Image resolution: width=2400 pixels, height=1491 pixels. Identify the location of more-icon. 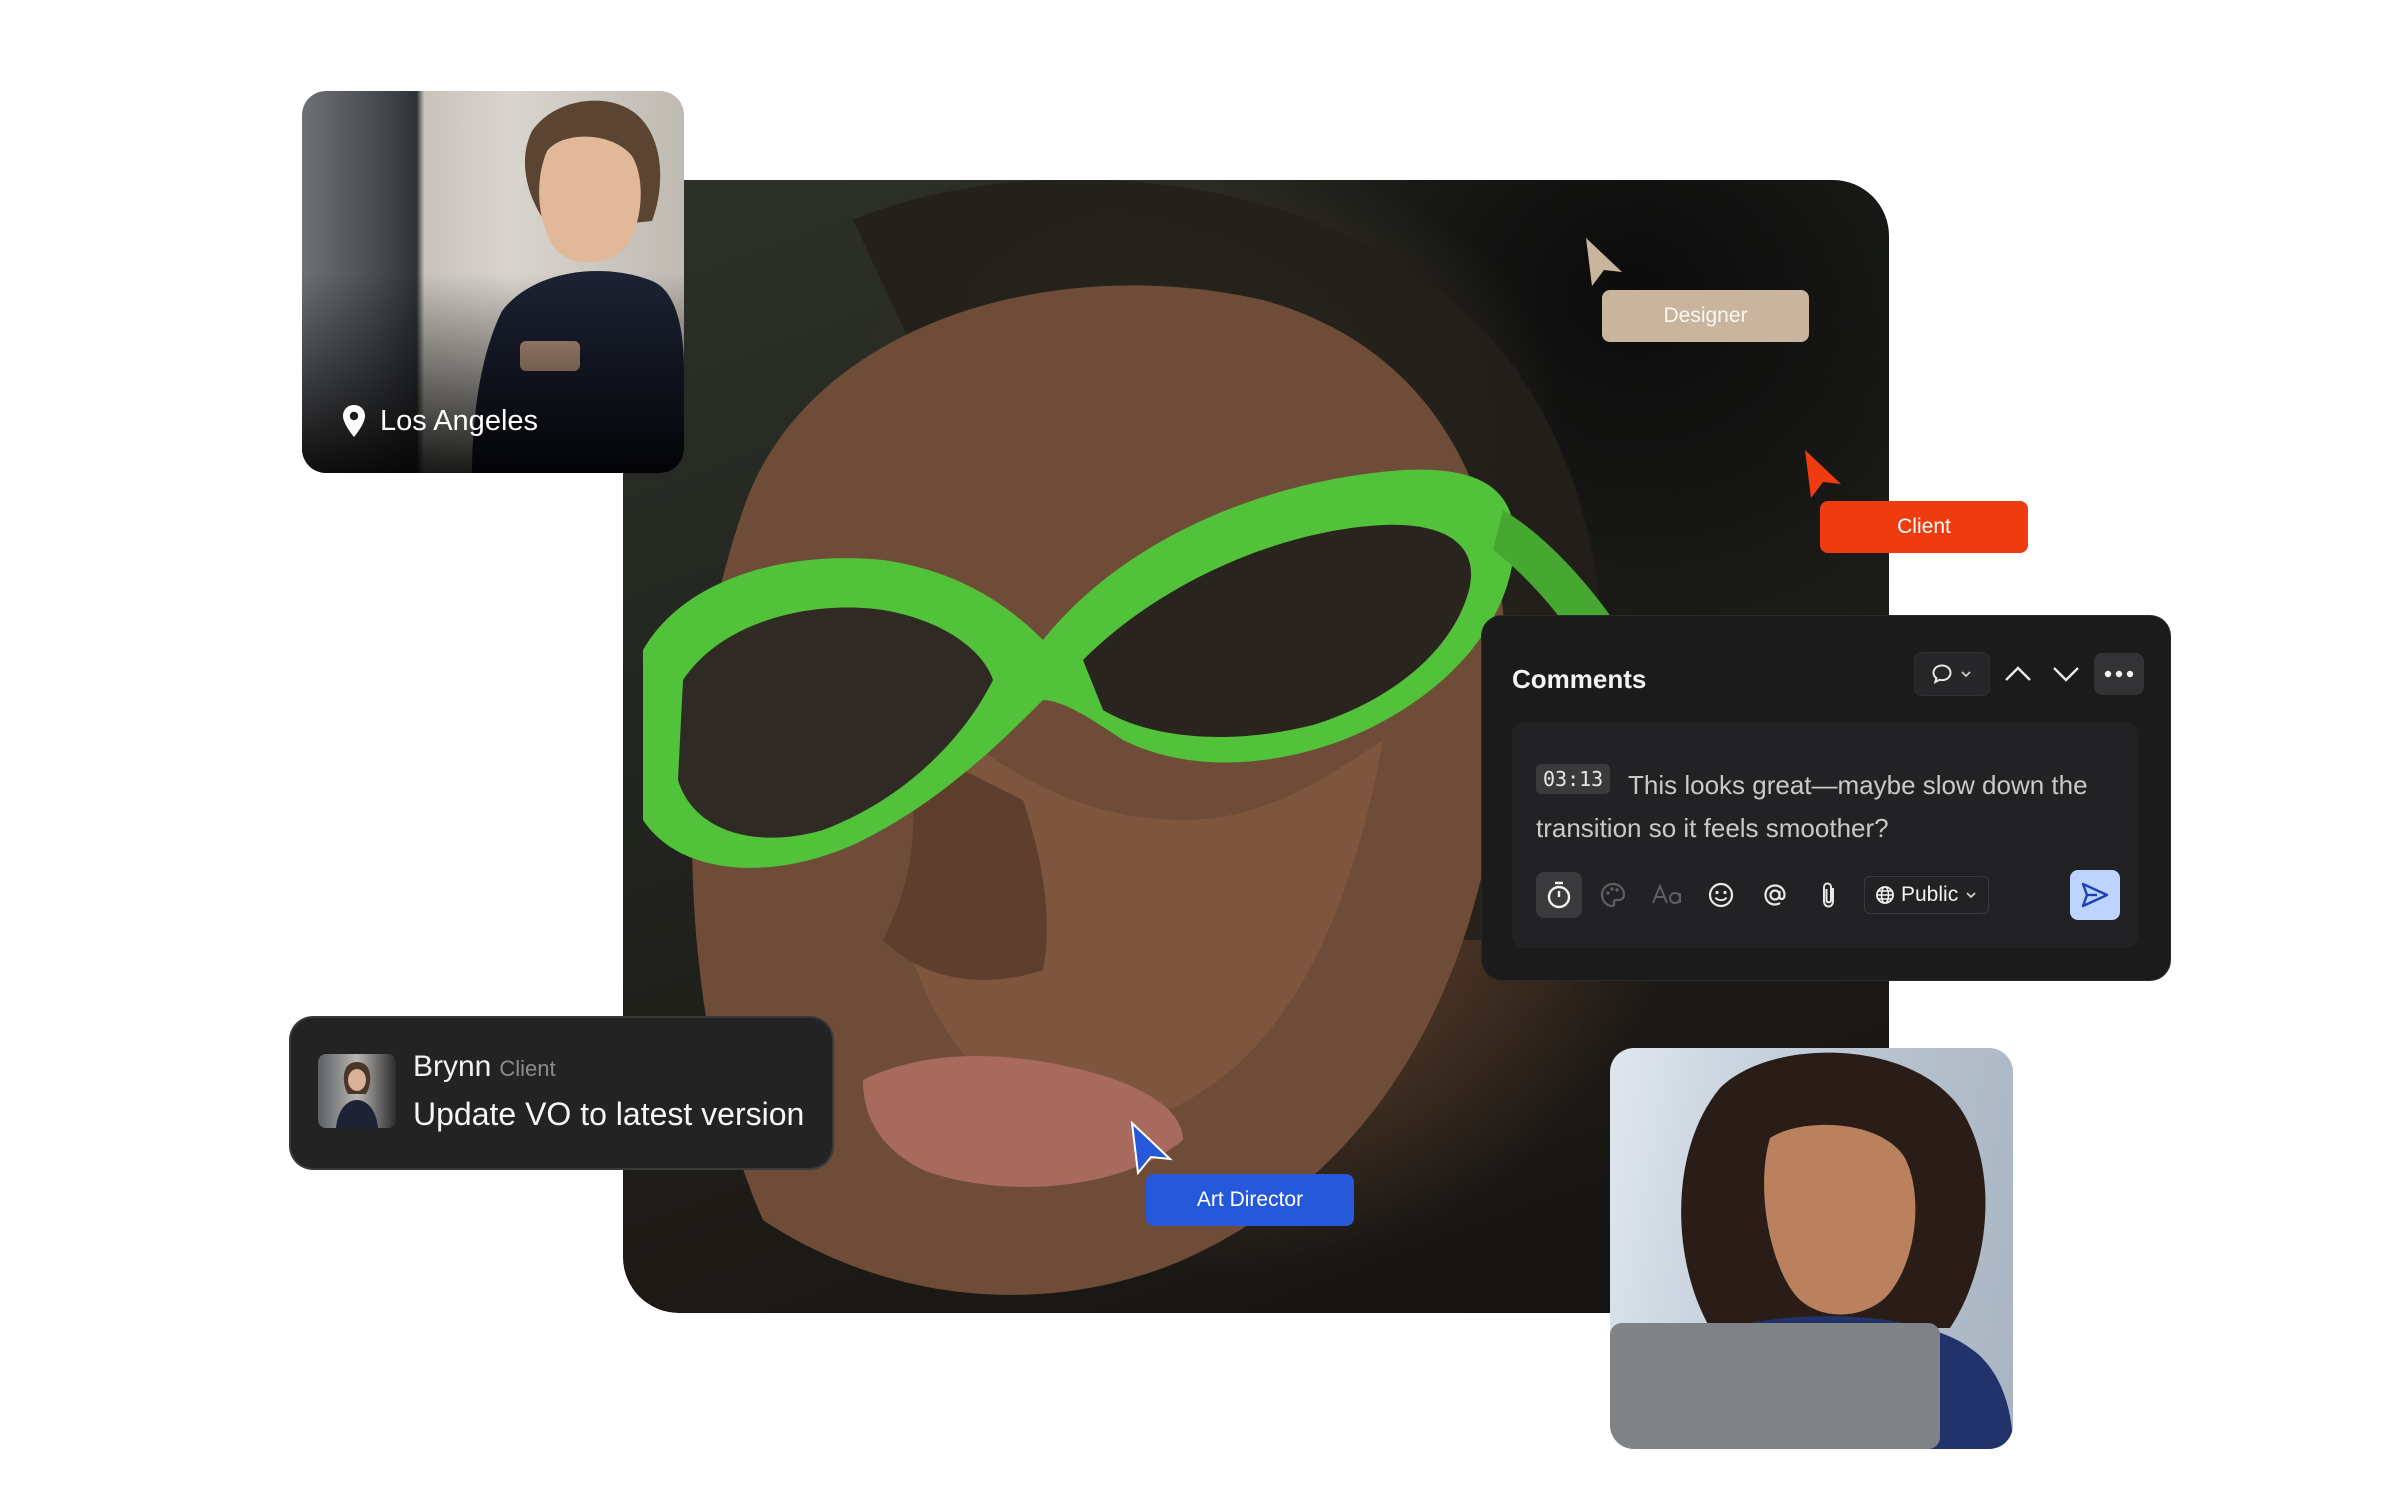
(2119, 674).